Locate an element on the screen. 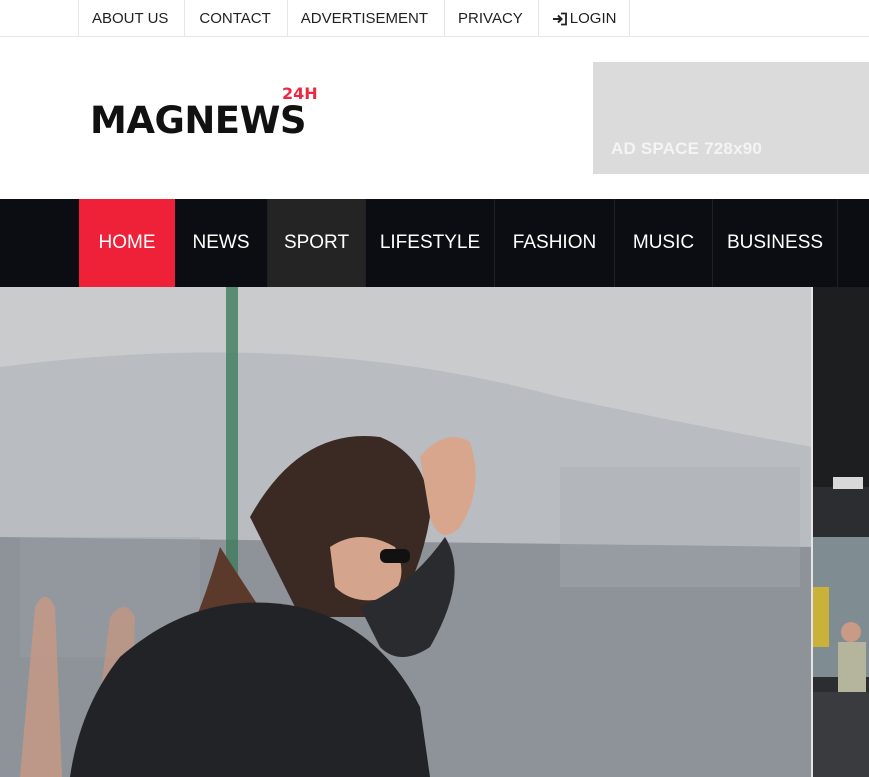 This screenshot has width=869, height=777. privacy-label: PRIVACY is located at coordinates (490, 18).